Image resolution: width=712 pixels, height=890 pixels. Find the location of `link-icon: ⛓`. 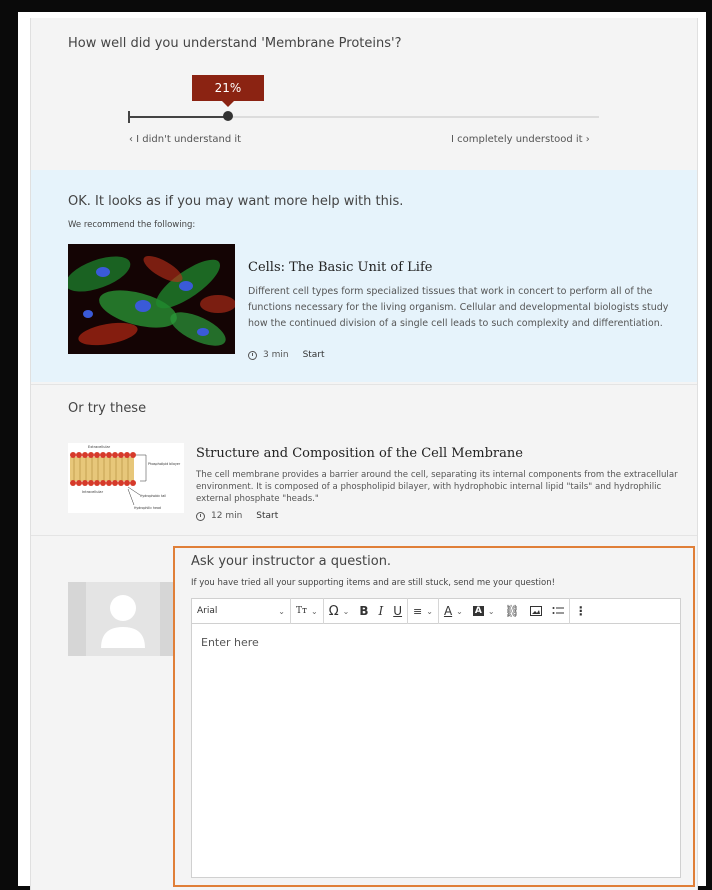

link-icon: ⛓ is located at coordinates (512, 611).